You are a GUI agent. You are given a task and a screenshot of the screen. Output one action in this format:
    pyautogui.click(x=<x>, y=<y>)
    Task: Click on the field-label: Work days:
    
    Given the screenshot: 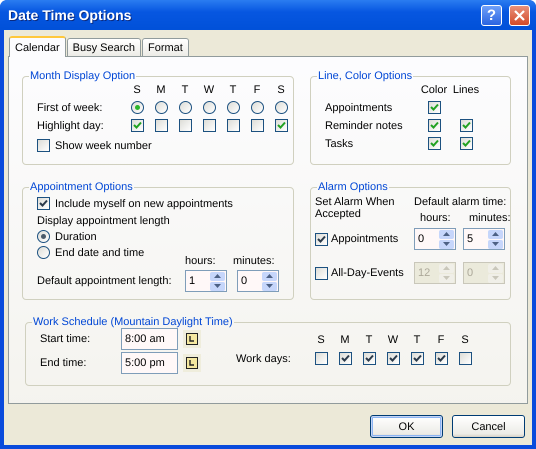 What is the action you would take?
    pyautogui.click(x=263, y=358)
    